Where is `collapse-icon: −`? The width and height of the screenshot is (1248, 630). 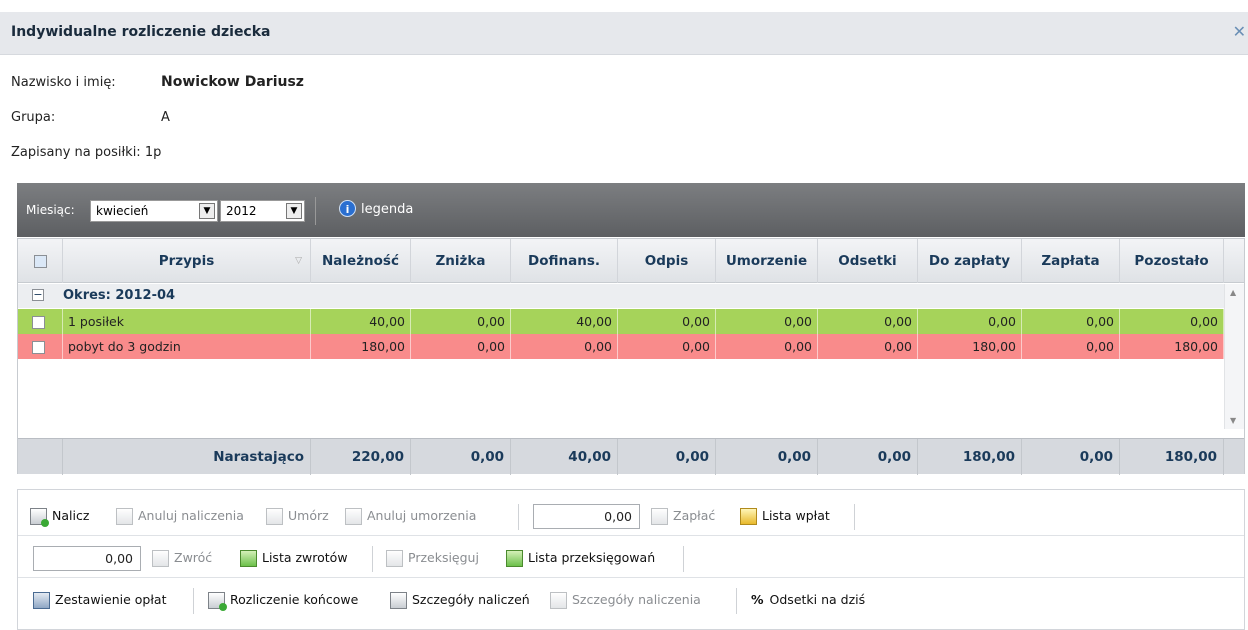 collapse-icon: − is located at coordinates (38, 295).